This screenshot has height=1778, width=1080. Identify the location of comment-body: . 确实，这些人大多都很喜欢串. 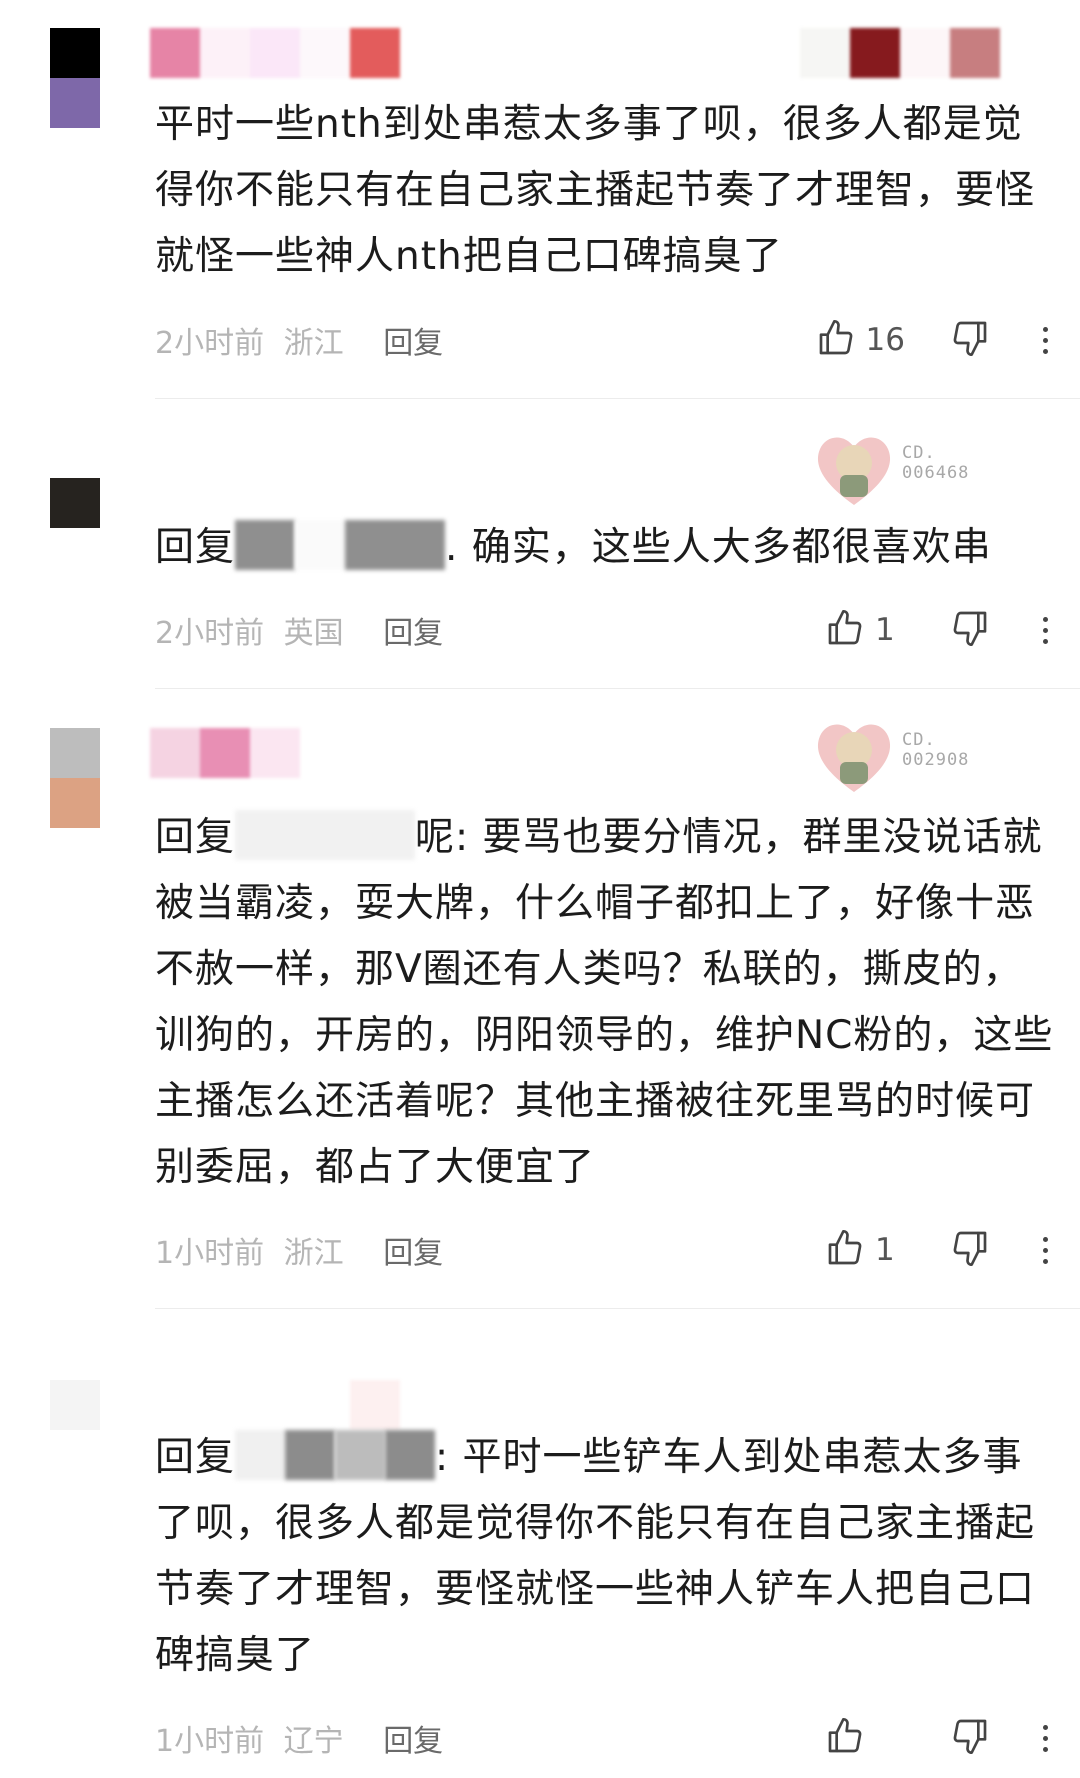
(718, 547).